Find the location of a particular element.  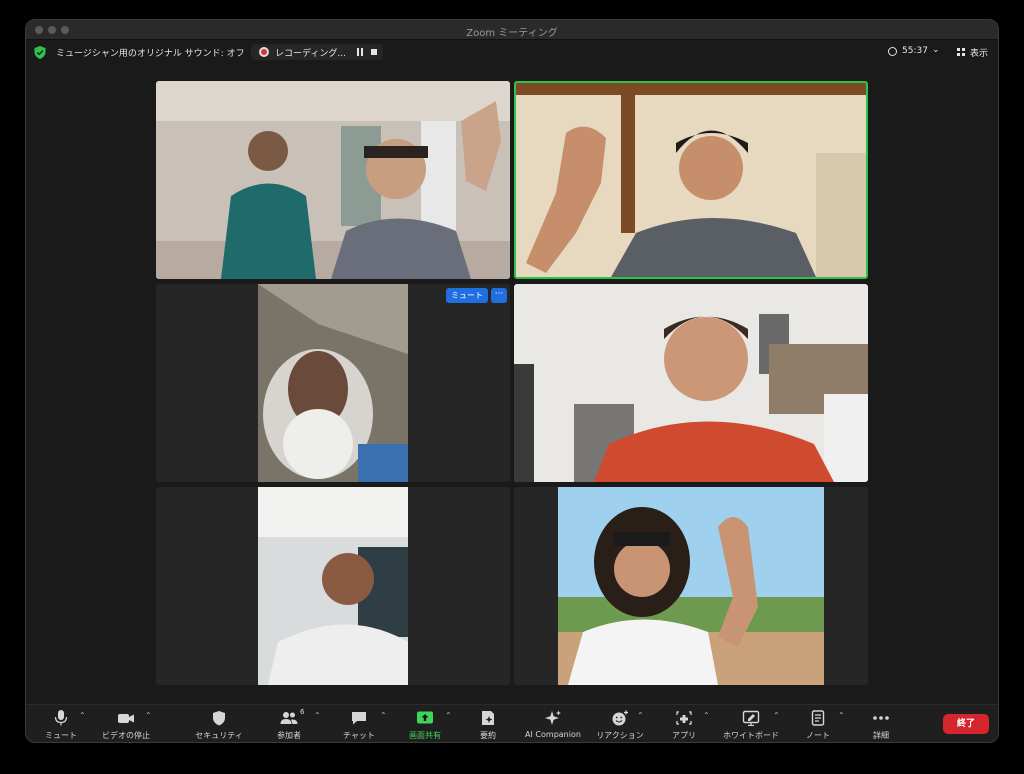

notes-icon is located at coordinates (818, 718).